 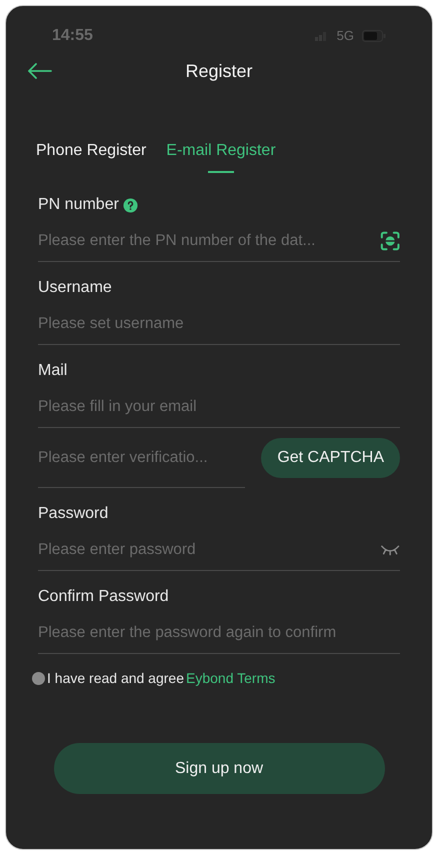 I want to click on text-input: Please enter the password again to confirm, so click(x=219, y=632).